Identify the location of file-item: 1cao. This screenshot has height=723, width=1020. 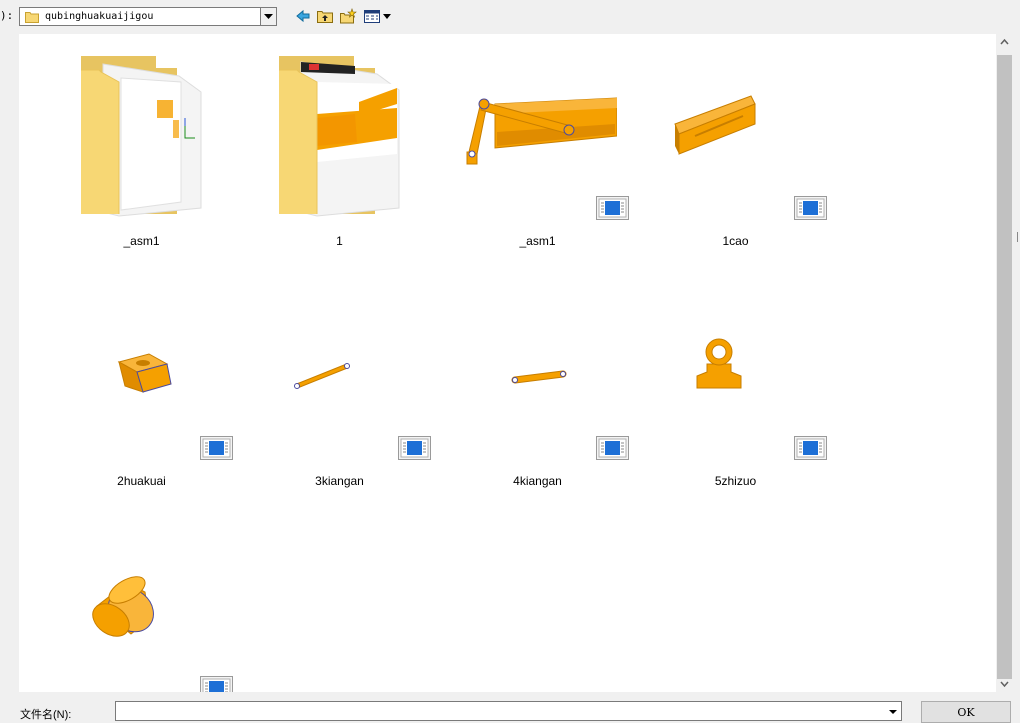
(732, 152).